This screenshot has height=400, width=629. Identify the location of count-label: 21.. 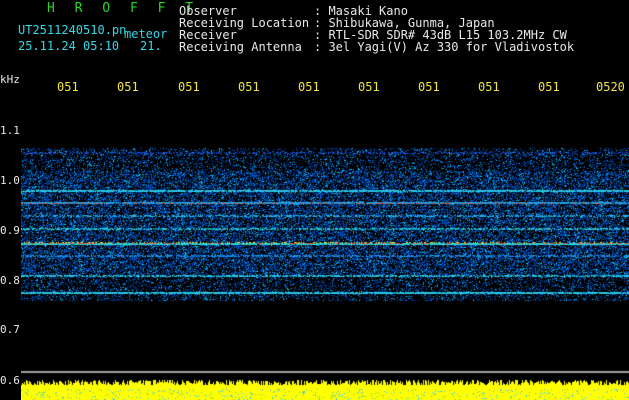
(151, 46).